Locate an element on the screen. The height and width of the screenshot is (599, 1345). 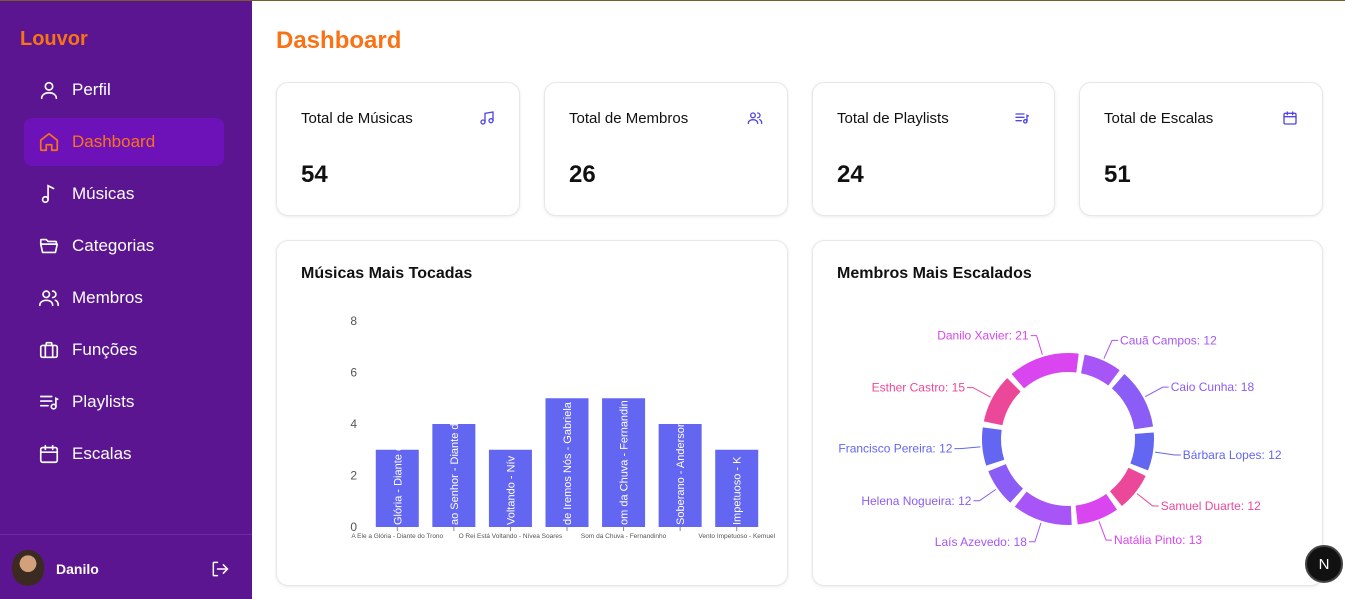
slice-label: Francisco Pereira: 12 is located at coordinates (895, 449).